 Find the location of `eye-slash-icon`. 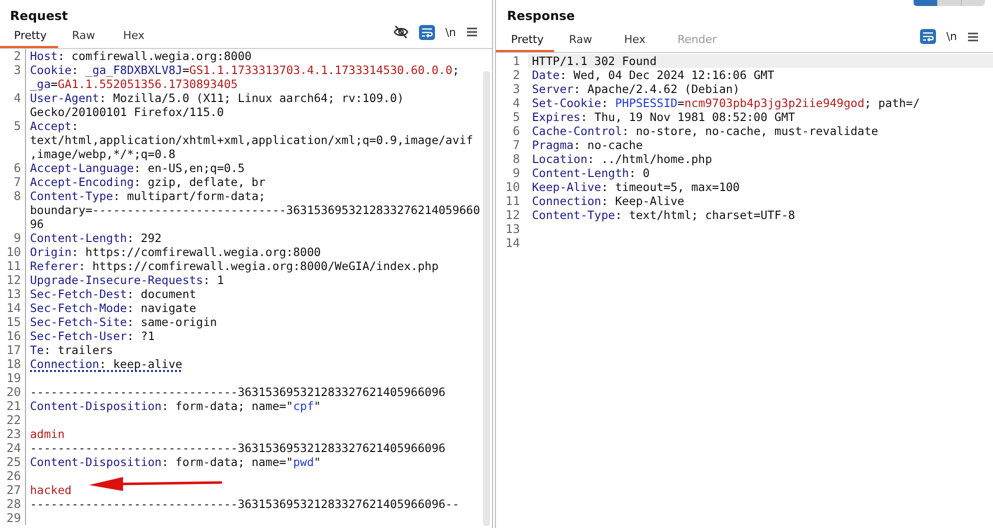

eye-slash-icon is located at coordinates (401, 32).